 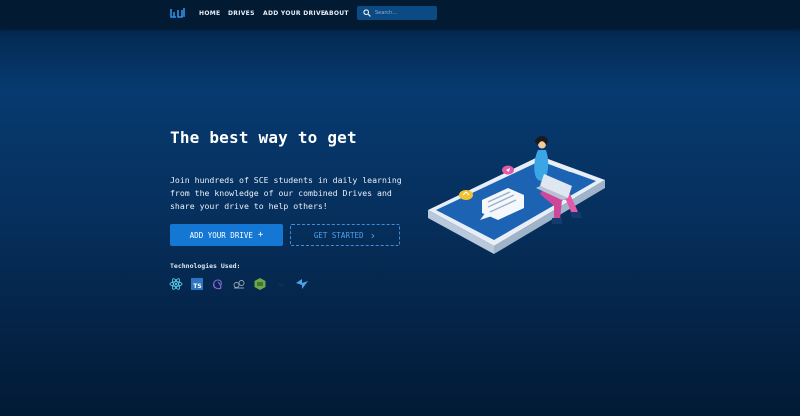 I want to click on nav-add-your-drive-link: ADD YOUR DRIVE, so click(x=294, y=13).